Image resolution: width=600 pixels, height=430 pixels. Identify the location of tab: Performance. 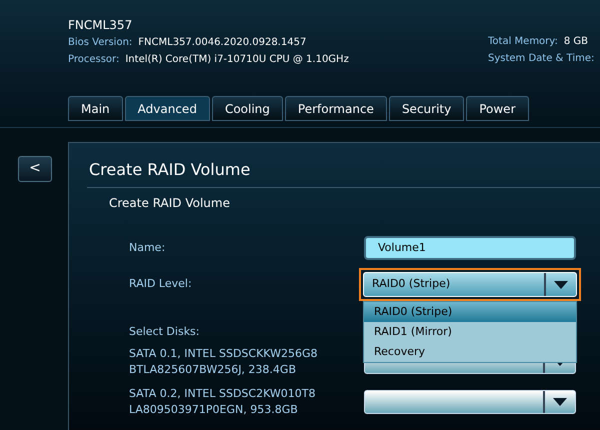
(335, 108).